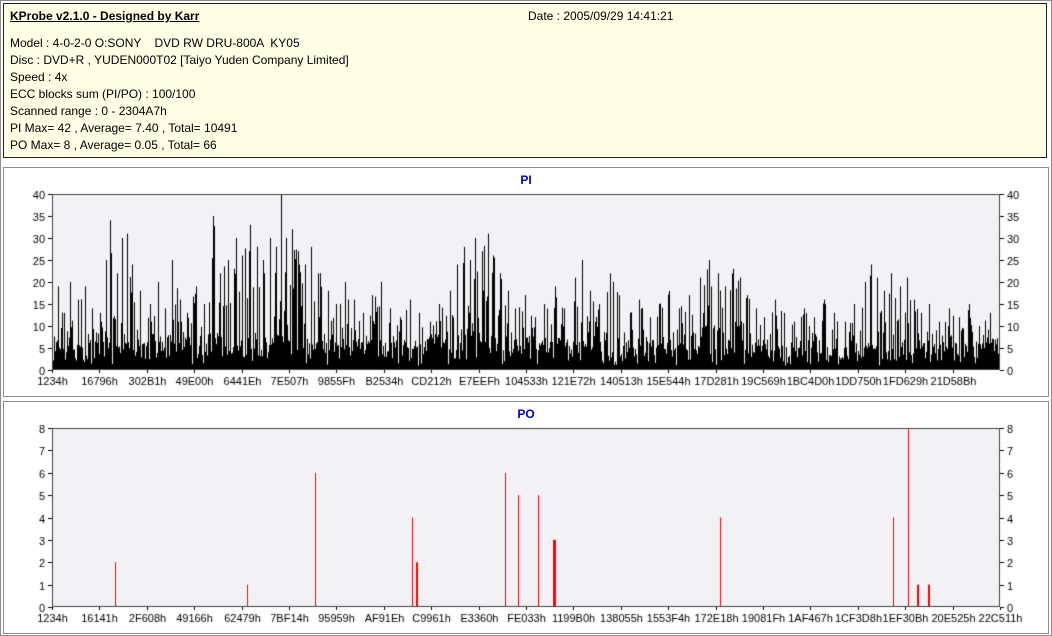 Image resolution: width=1052 pixels, height=636 pixels. I want to click on info-po-summary-line: PO Max= 8 , Average= 0.05 , Total= 66, so click(113, 145).